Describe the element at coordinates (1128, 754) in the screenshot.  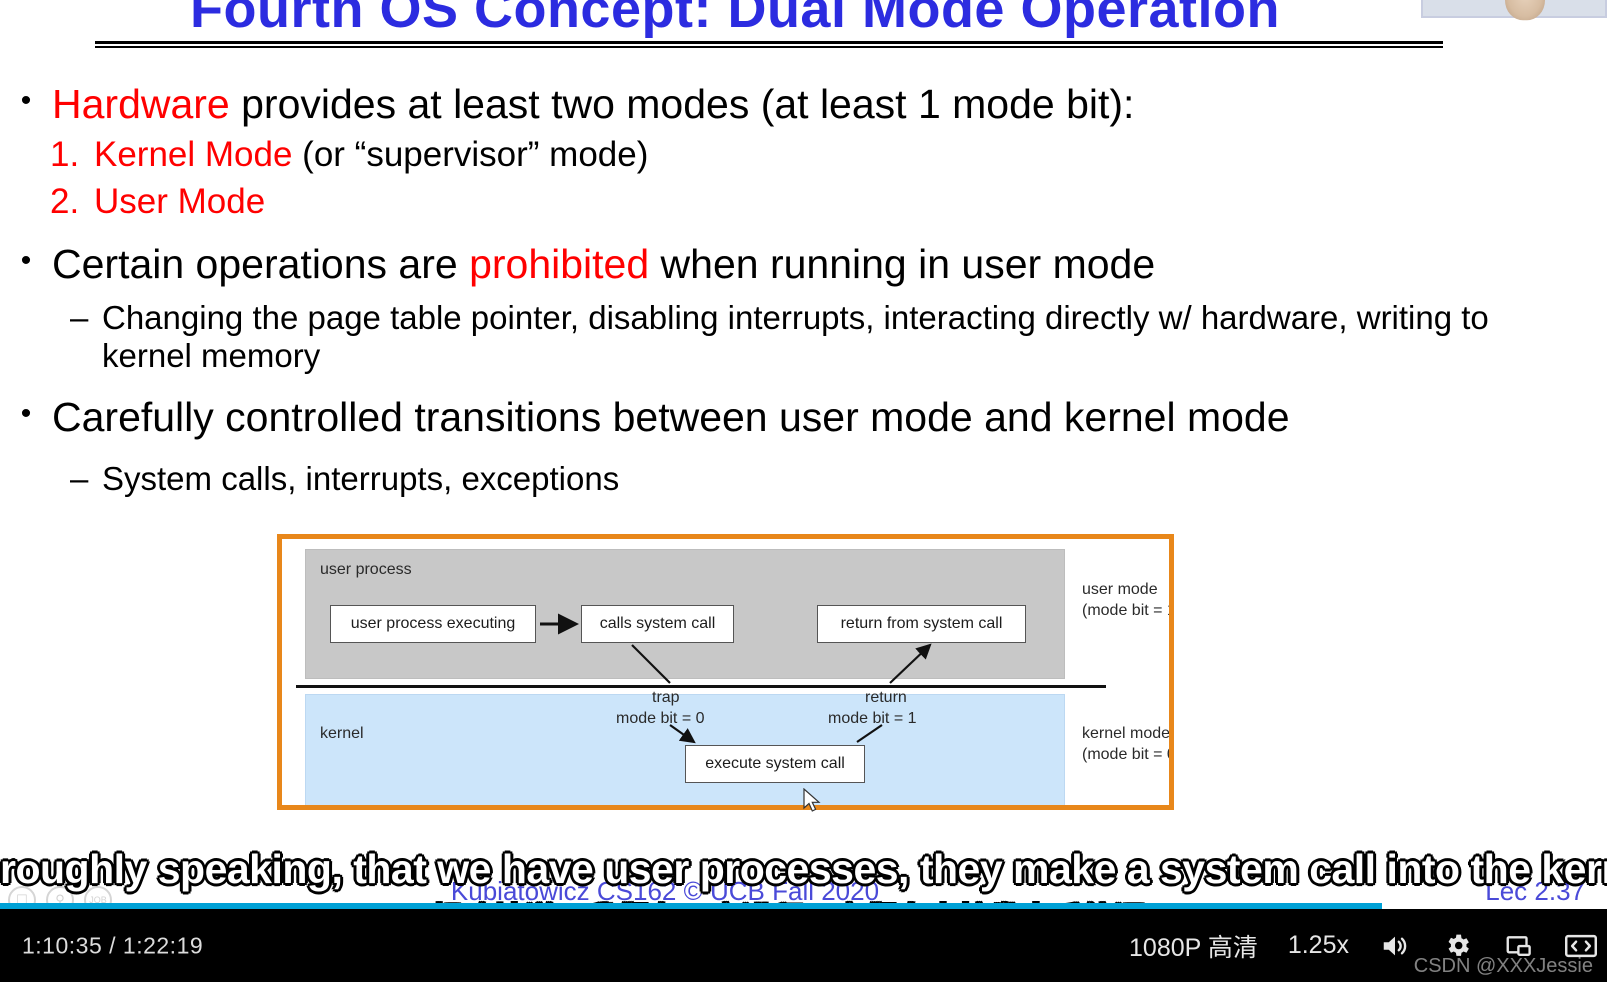
I see `diagram-kernel-mode-bit: (mode bit = 0)` at that location.